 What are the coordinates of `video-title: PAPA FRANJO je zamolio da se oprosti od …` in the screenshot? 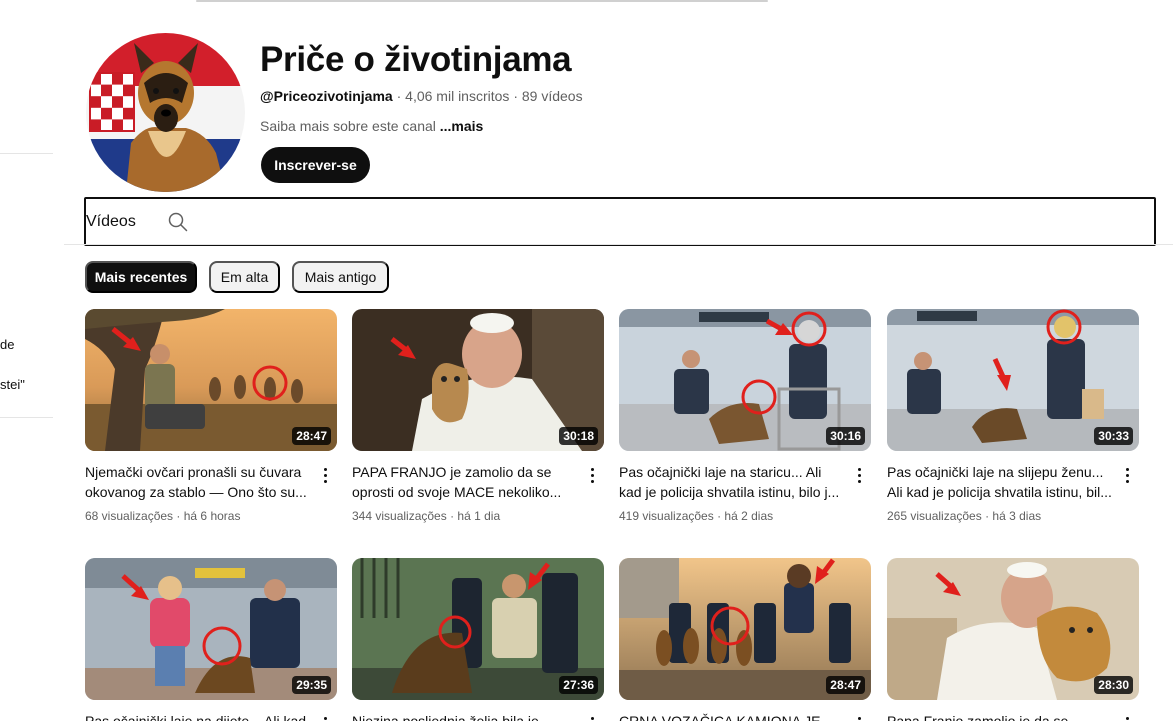 It's located at (464, 482).